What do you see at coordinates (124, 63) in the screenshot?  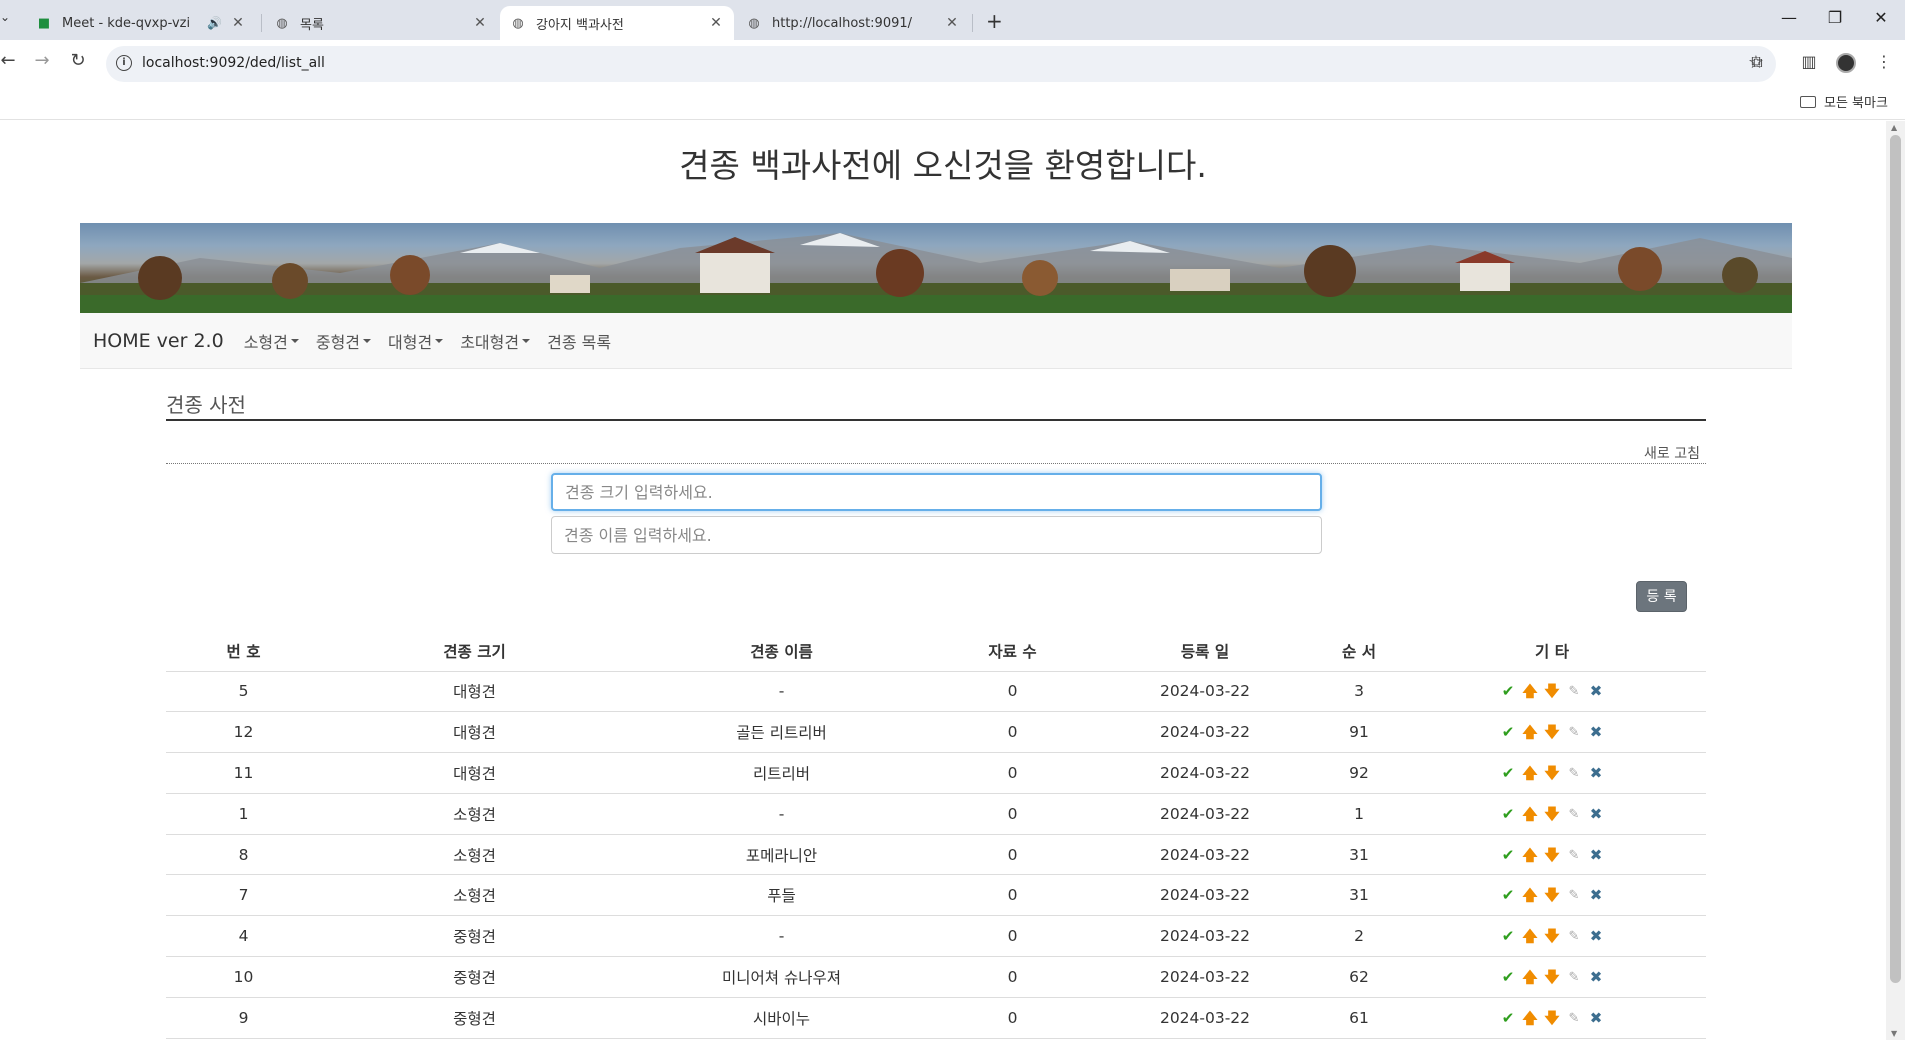 I see `site-info-icon: i` at bounding box center [124, 63].